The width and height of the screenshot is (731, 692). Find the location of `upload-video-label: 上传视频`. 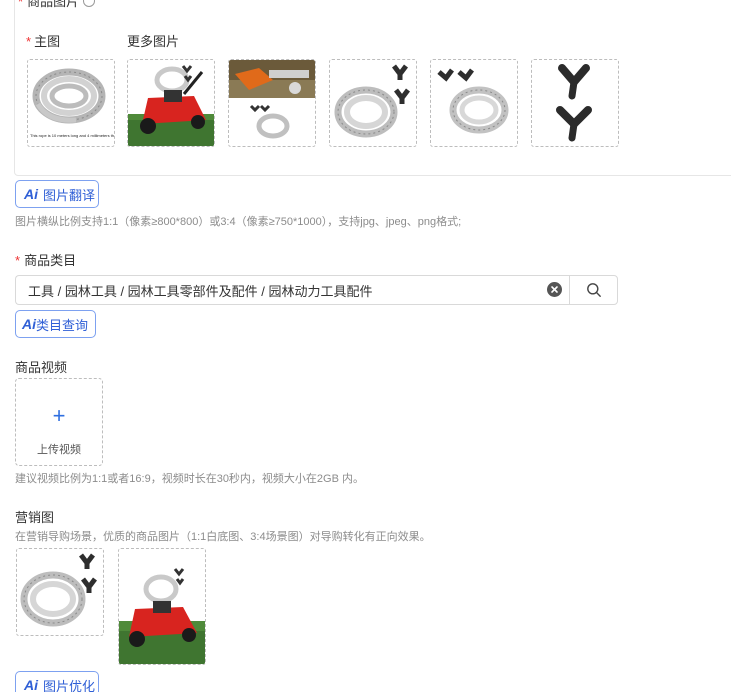

upload-video-label: 上传视频 is located at coordinates (59, 450).